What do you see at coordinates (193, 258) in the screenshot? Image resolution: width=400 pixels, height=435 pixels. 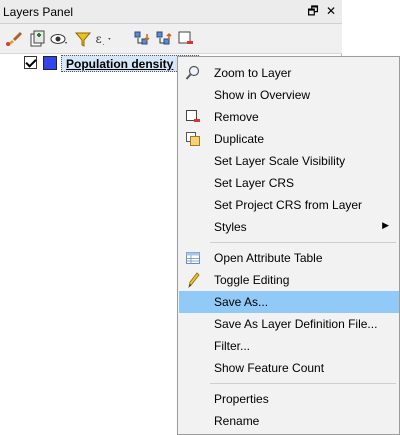 I see `table-icon` at bounding box center [193, 258].